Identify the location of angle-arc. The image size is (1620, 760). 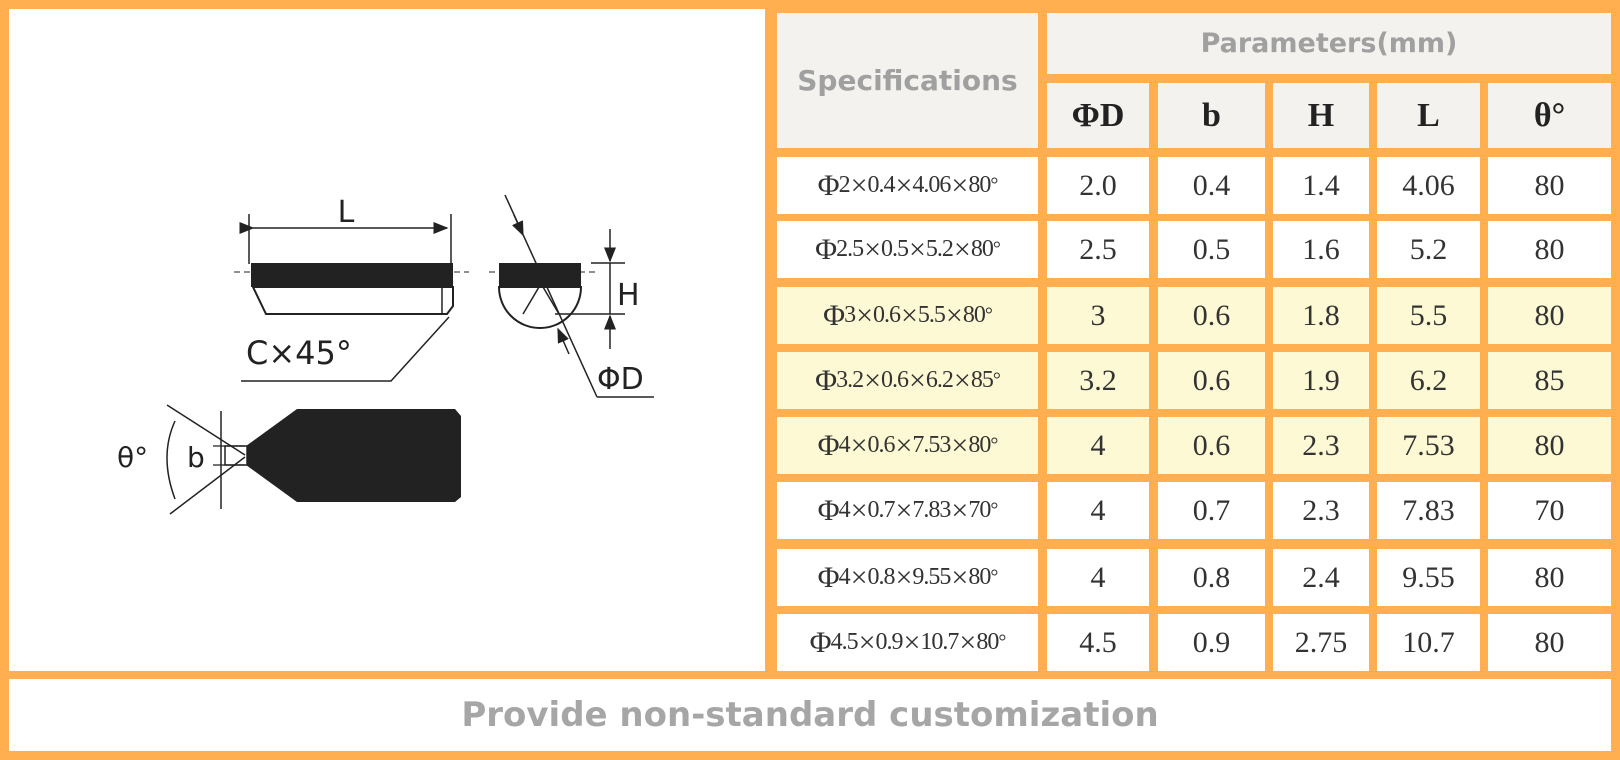
(171, 460).